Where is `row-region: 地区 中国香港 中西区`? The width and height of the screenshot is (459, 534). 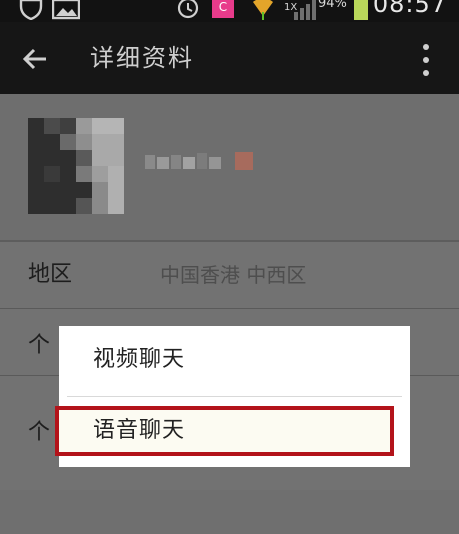 row-region: 地区 中国香港 中西区 is located at coordinates (229, 275).